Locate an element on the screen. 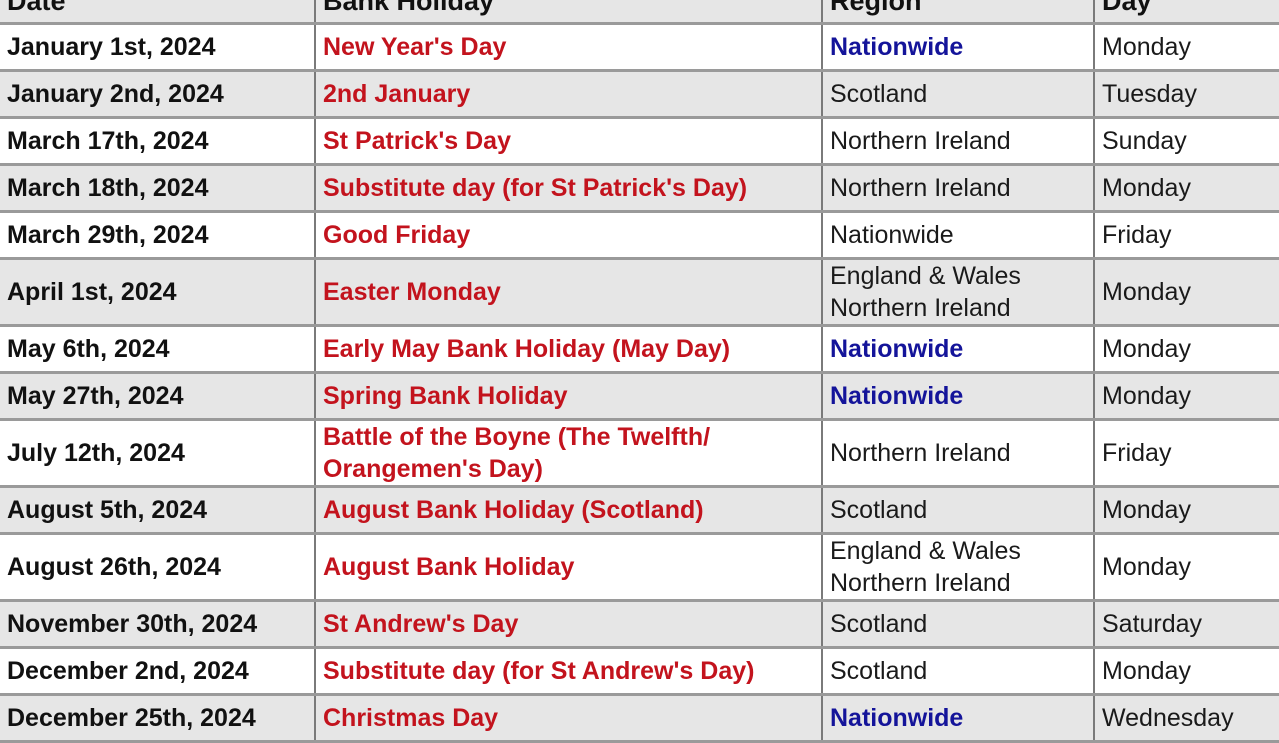 The height and width of the screenshot is (743, 1279). date-cell: April 1st, 2024 is located at coordinates (157, 292).